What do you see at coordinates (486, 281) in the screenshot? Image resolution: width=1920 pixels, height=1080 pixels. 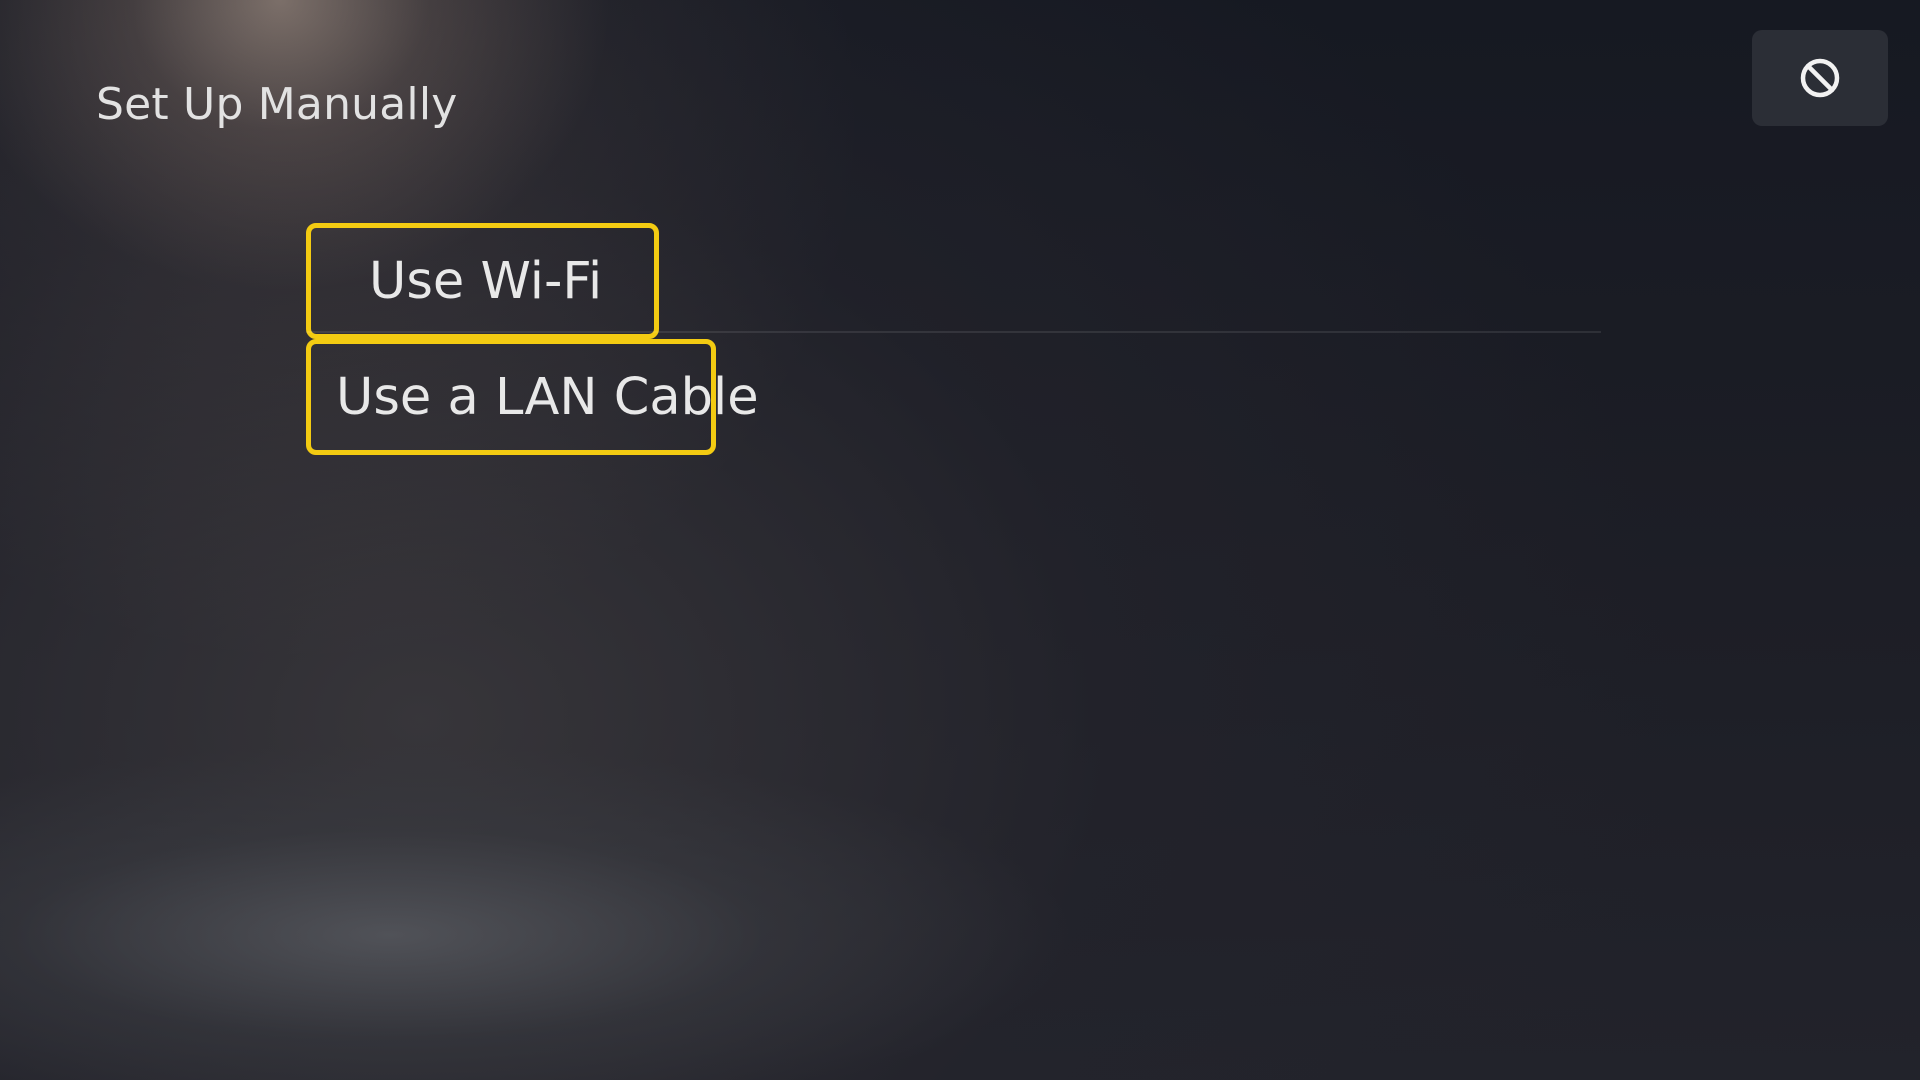 I see `use-wifi-label: Use Wi-Fi` at bounding box center [486, 281].